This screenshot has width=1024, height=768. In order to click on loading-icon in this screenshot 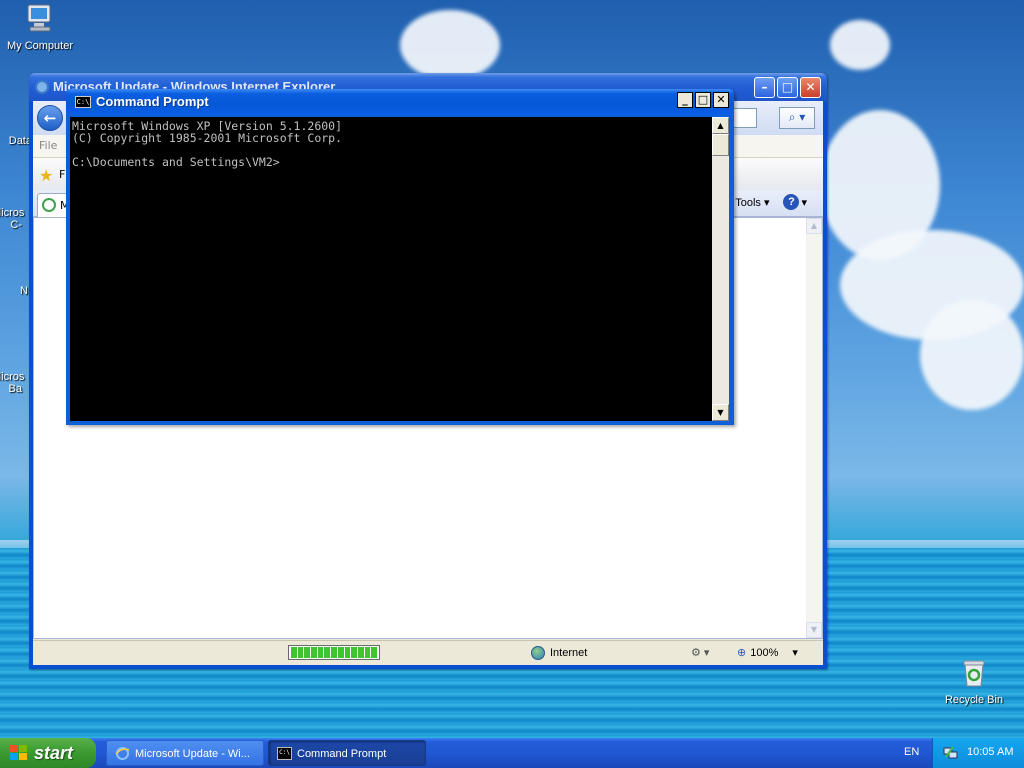, I will do `click(49, 205)`.